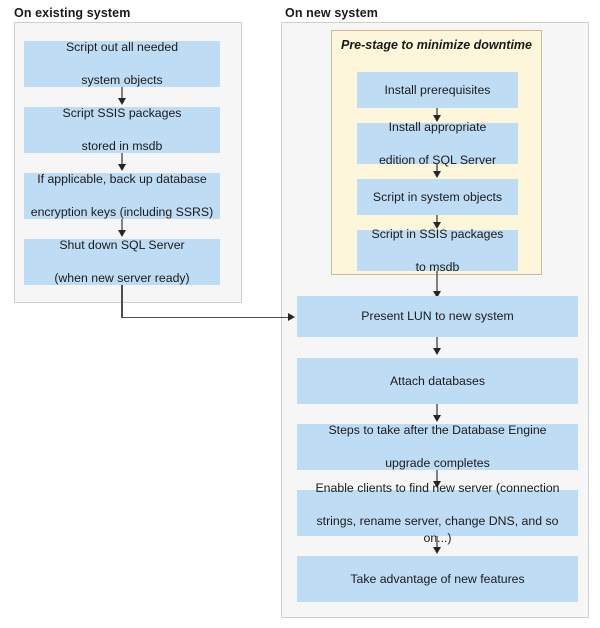  I want to click on node-line-1: Script in system objects, so click(437, 196).